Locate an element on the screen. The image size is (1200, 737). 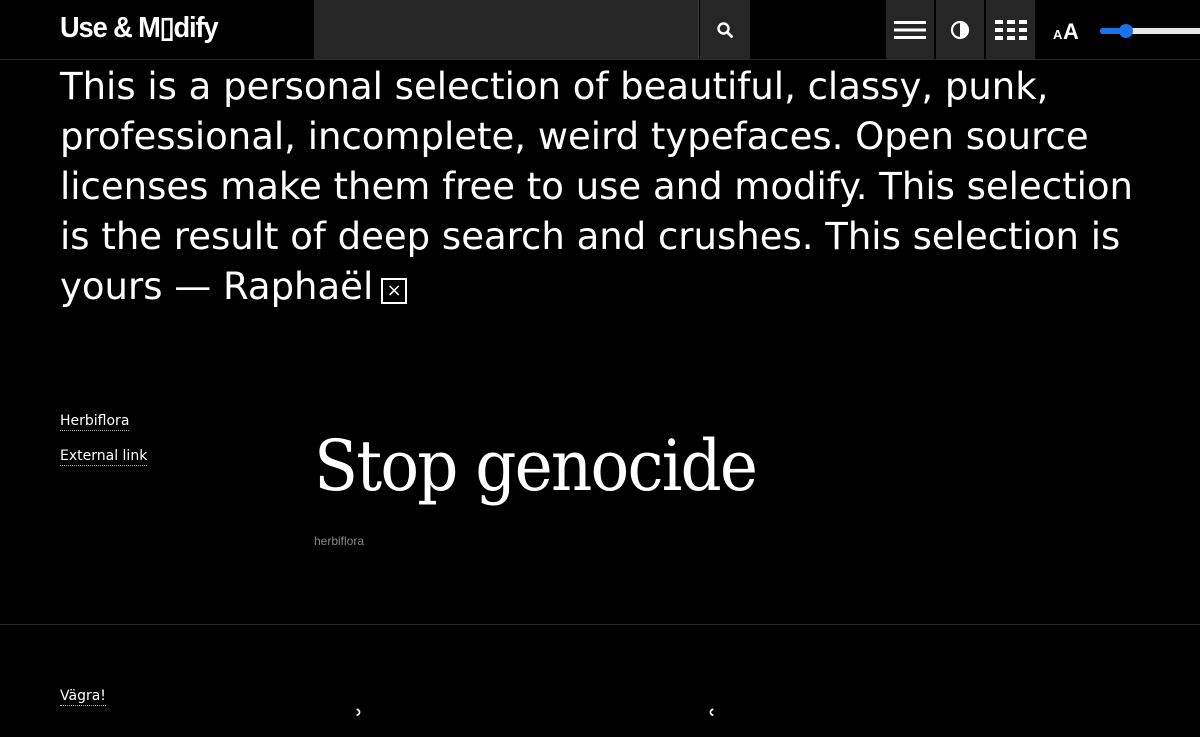
menu-button is located at coordinates (910, 29).